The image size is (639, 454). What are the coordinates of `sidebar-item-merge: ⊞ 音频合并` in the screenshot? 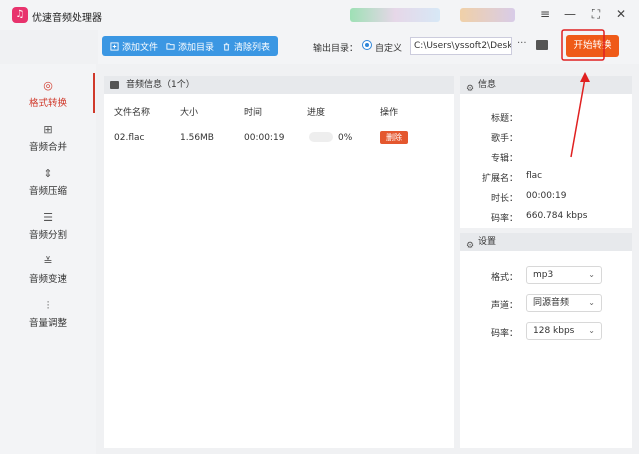 It's located at (48, 138).